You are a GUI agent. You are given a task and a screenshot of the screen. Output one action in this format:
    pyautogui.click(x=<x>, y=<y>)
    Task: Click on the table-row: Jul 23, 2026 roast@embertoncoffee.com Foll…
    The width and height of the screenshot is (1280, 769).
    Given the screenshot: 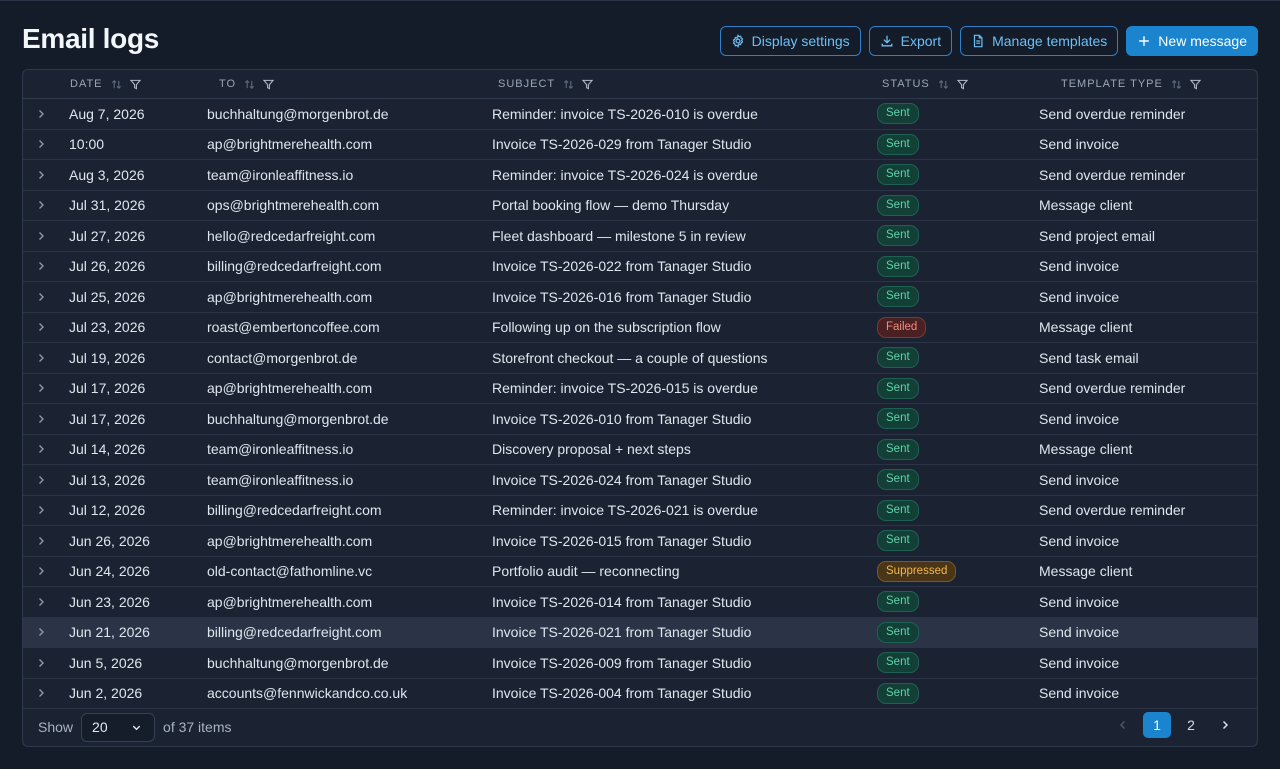 What is the action you would take?
    pyautogui.click(x=640, y=328)
    